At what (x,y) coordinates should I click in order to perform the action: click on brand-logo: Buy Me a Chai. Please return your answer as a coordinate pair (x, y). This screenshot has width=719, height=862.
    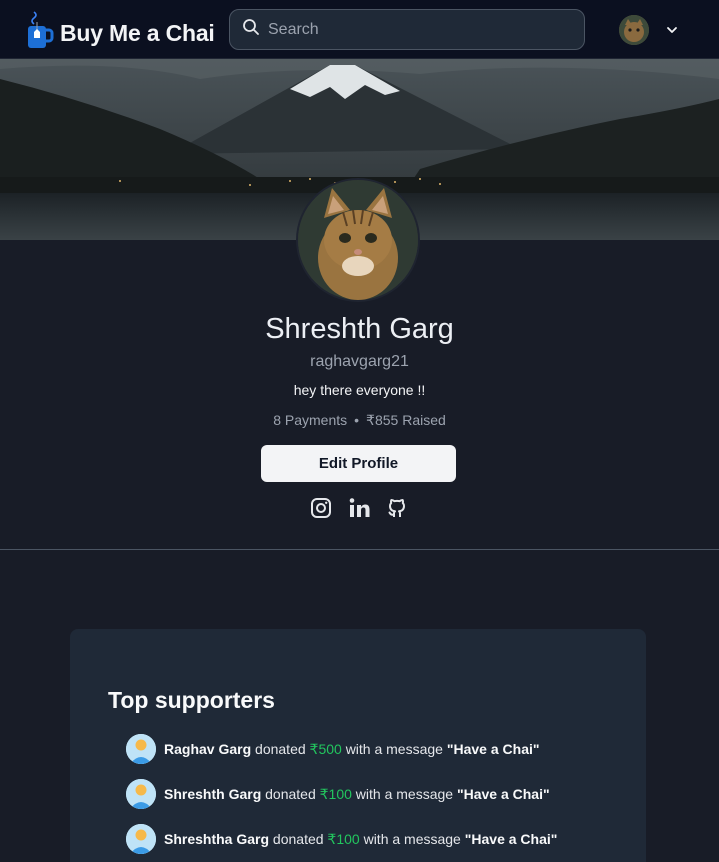
    Looking at the image, I should click on (120, 30).